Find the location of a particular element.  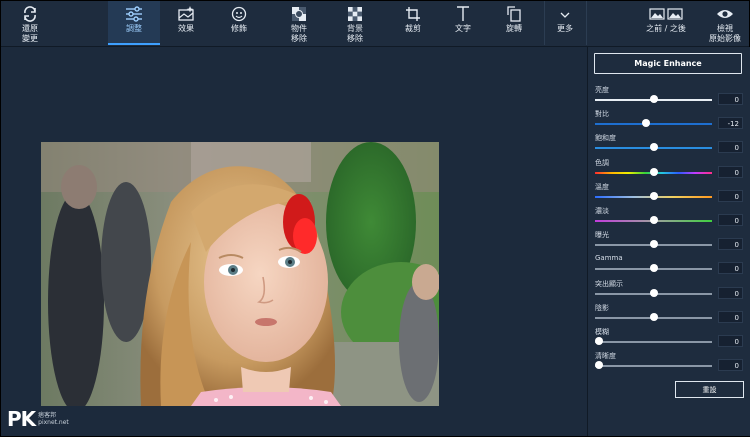

effects-icon is located at coordinates (186, 14).